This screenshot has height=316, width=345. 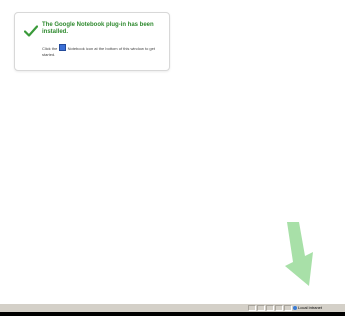 I want to click on security-zone-indicator: Local intranet, so click(x=317, y=308).